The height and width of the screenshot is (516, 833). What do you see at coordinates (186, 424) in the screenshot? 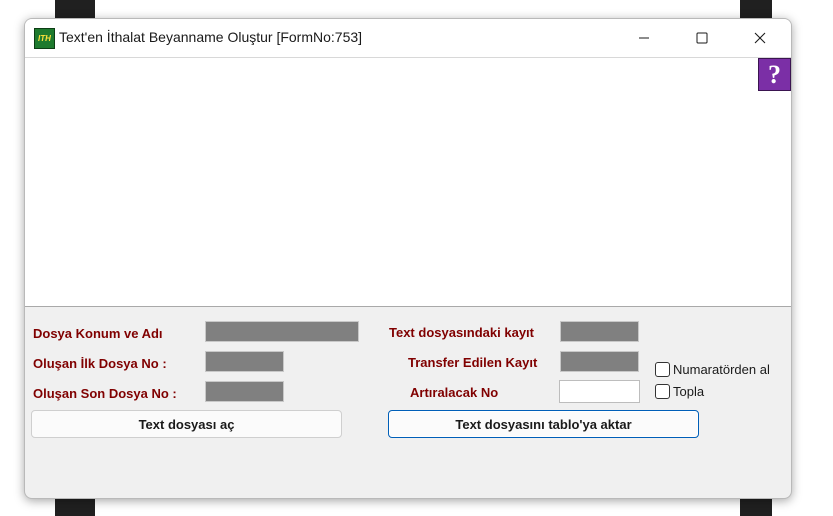
I see `open-text-file-button: Text dosyası aç` at bounding box center [186, 424].